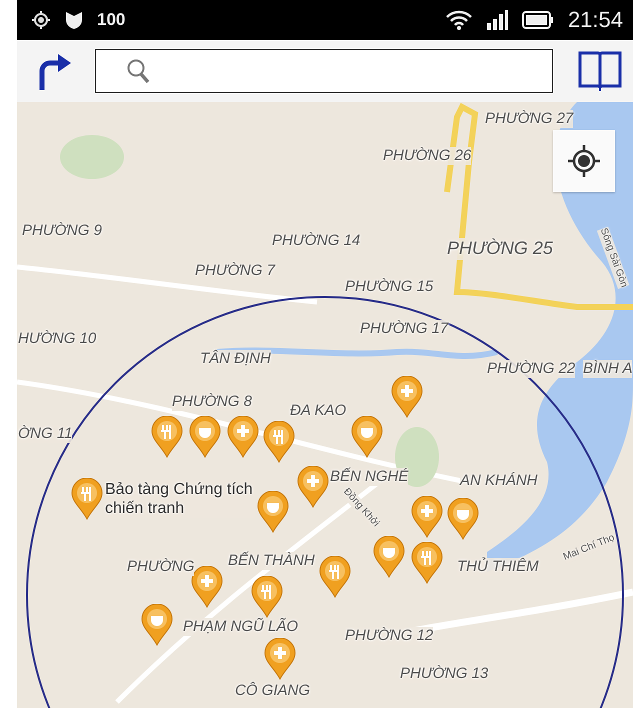 This screenshot has width=633, height=708. Describe the element at coordinates (497, 20) in the screenshot. I see `signal-icon` at that location.